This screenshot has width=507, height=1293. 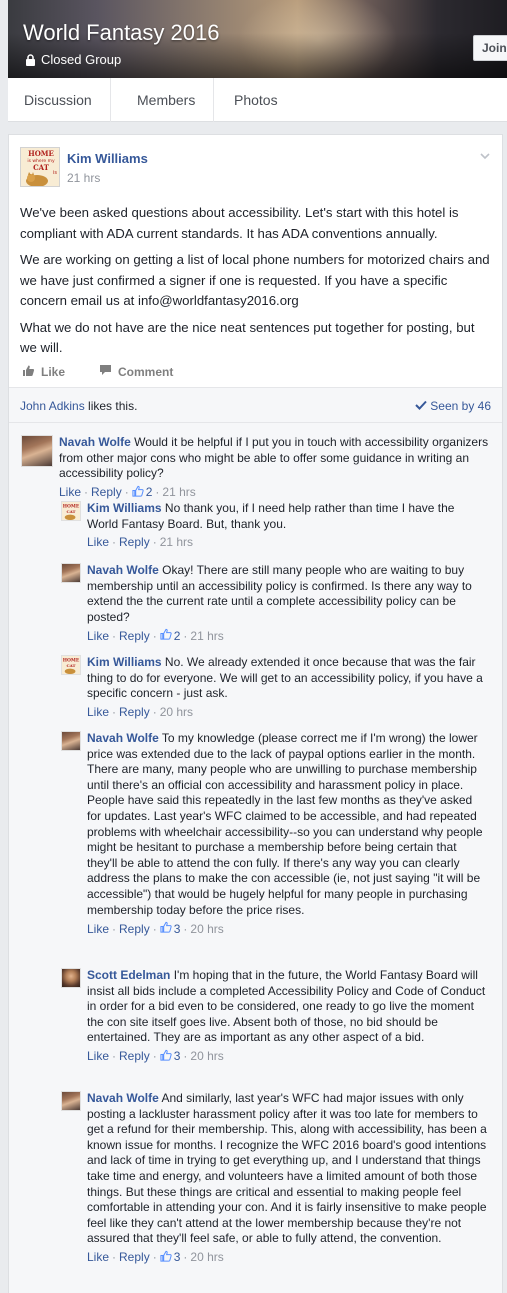 What do you see at coordinates (105, 371) in the screenshot?
I see `comment-icon` at bounding box center [105, 371].